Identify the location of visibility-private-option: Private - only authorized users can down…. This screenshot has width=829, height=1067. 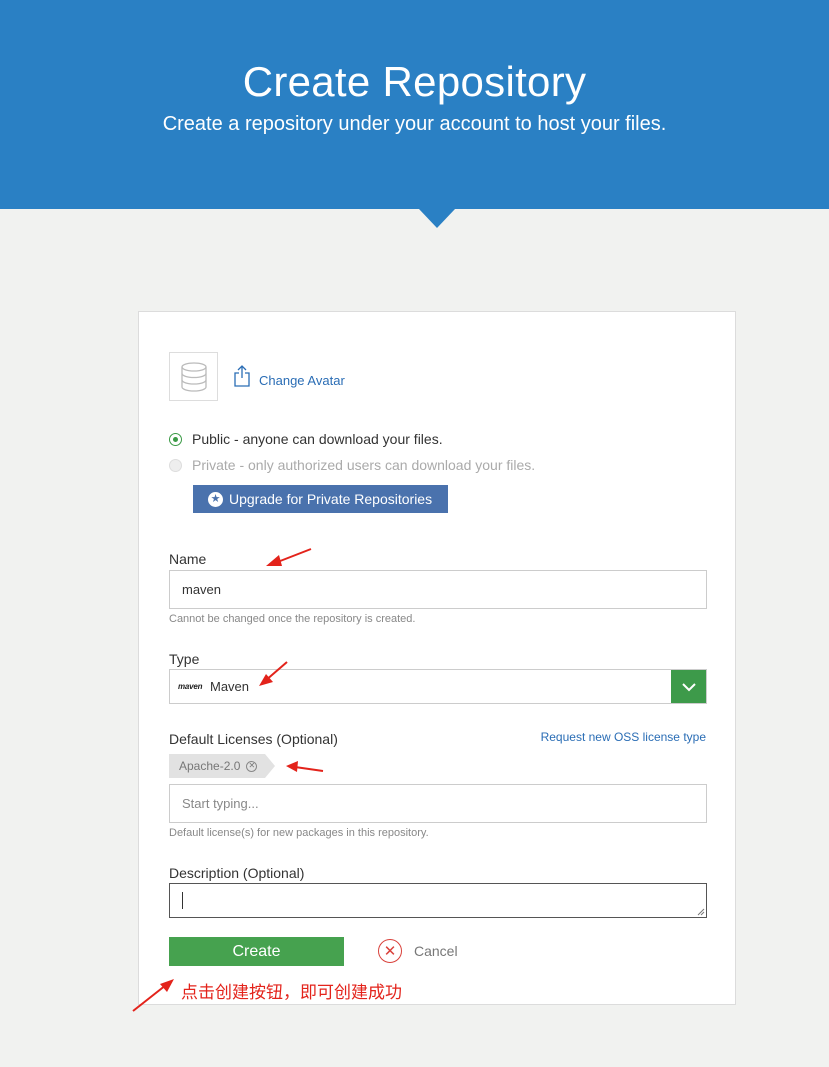
(352, 465).